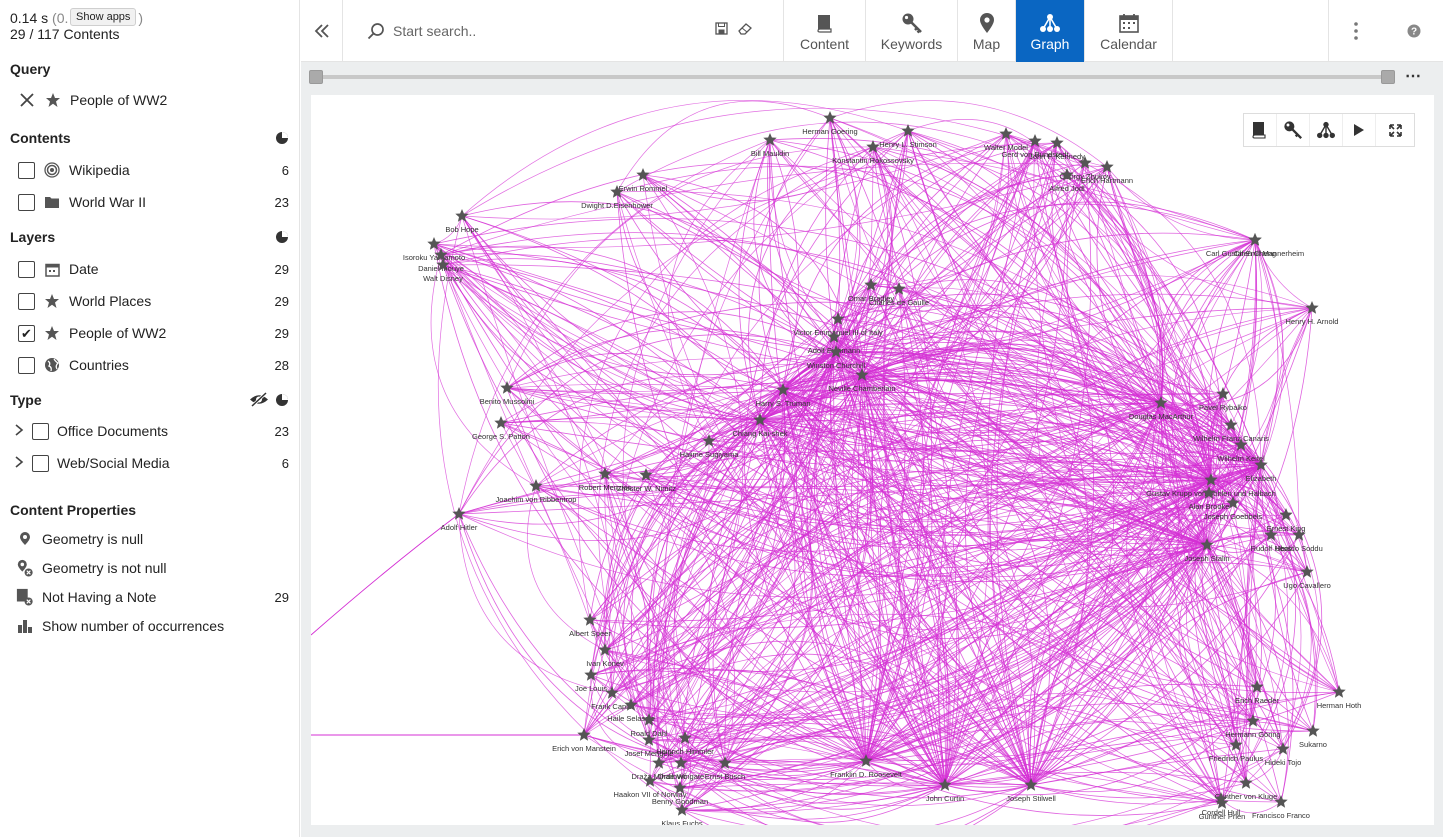 The image size is (1443, 837). What do you see at coordinates (1355, 31) in the screenshot?
I see `more-menu-icon` at bounding box center [1355, 31].